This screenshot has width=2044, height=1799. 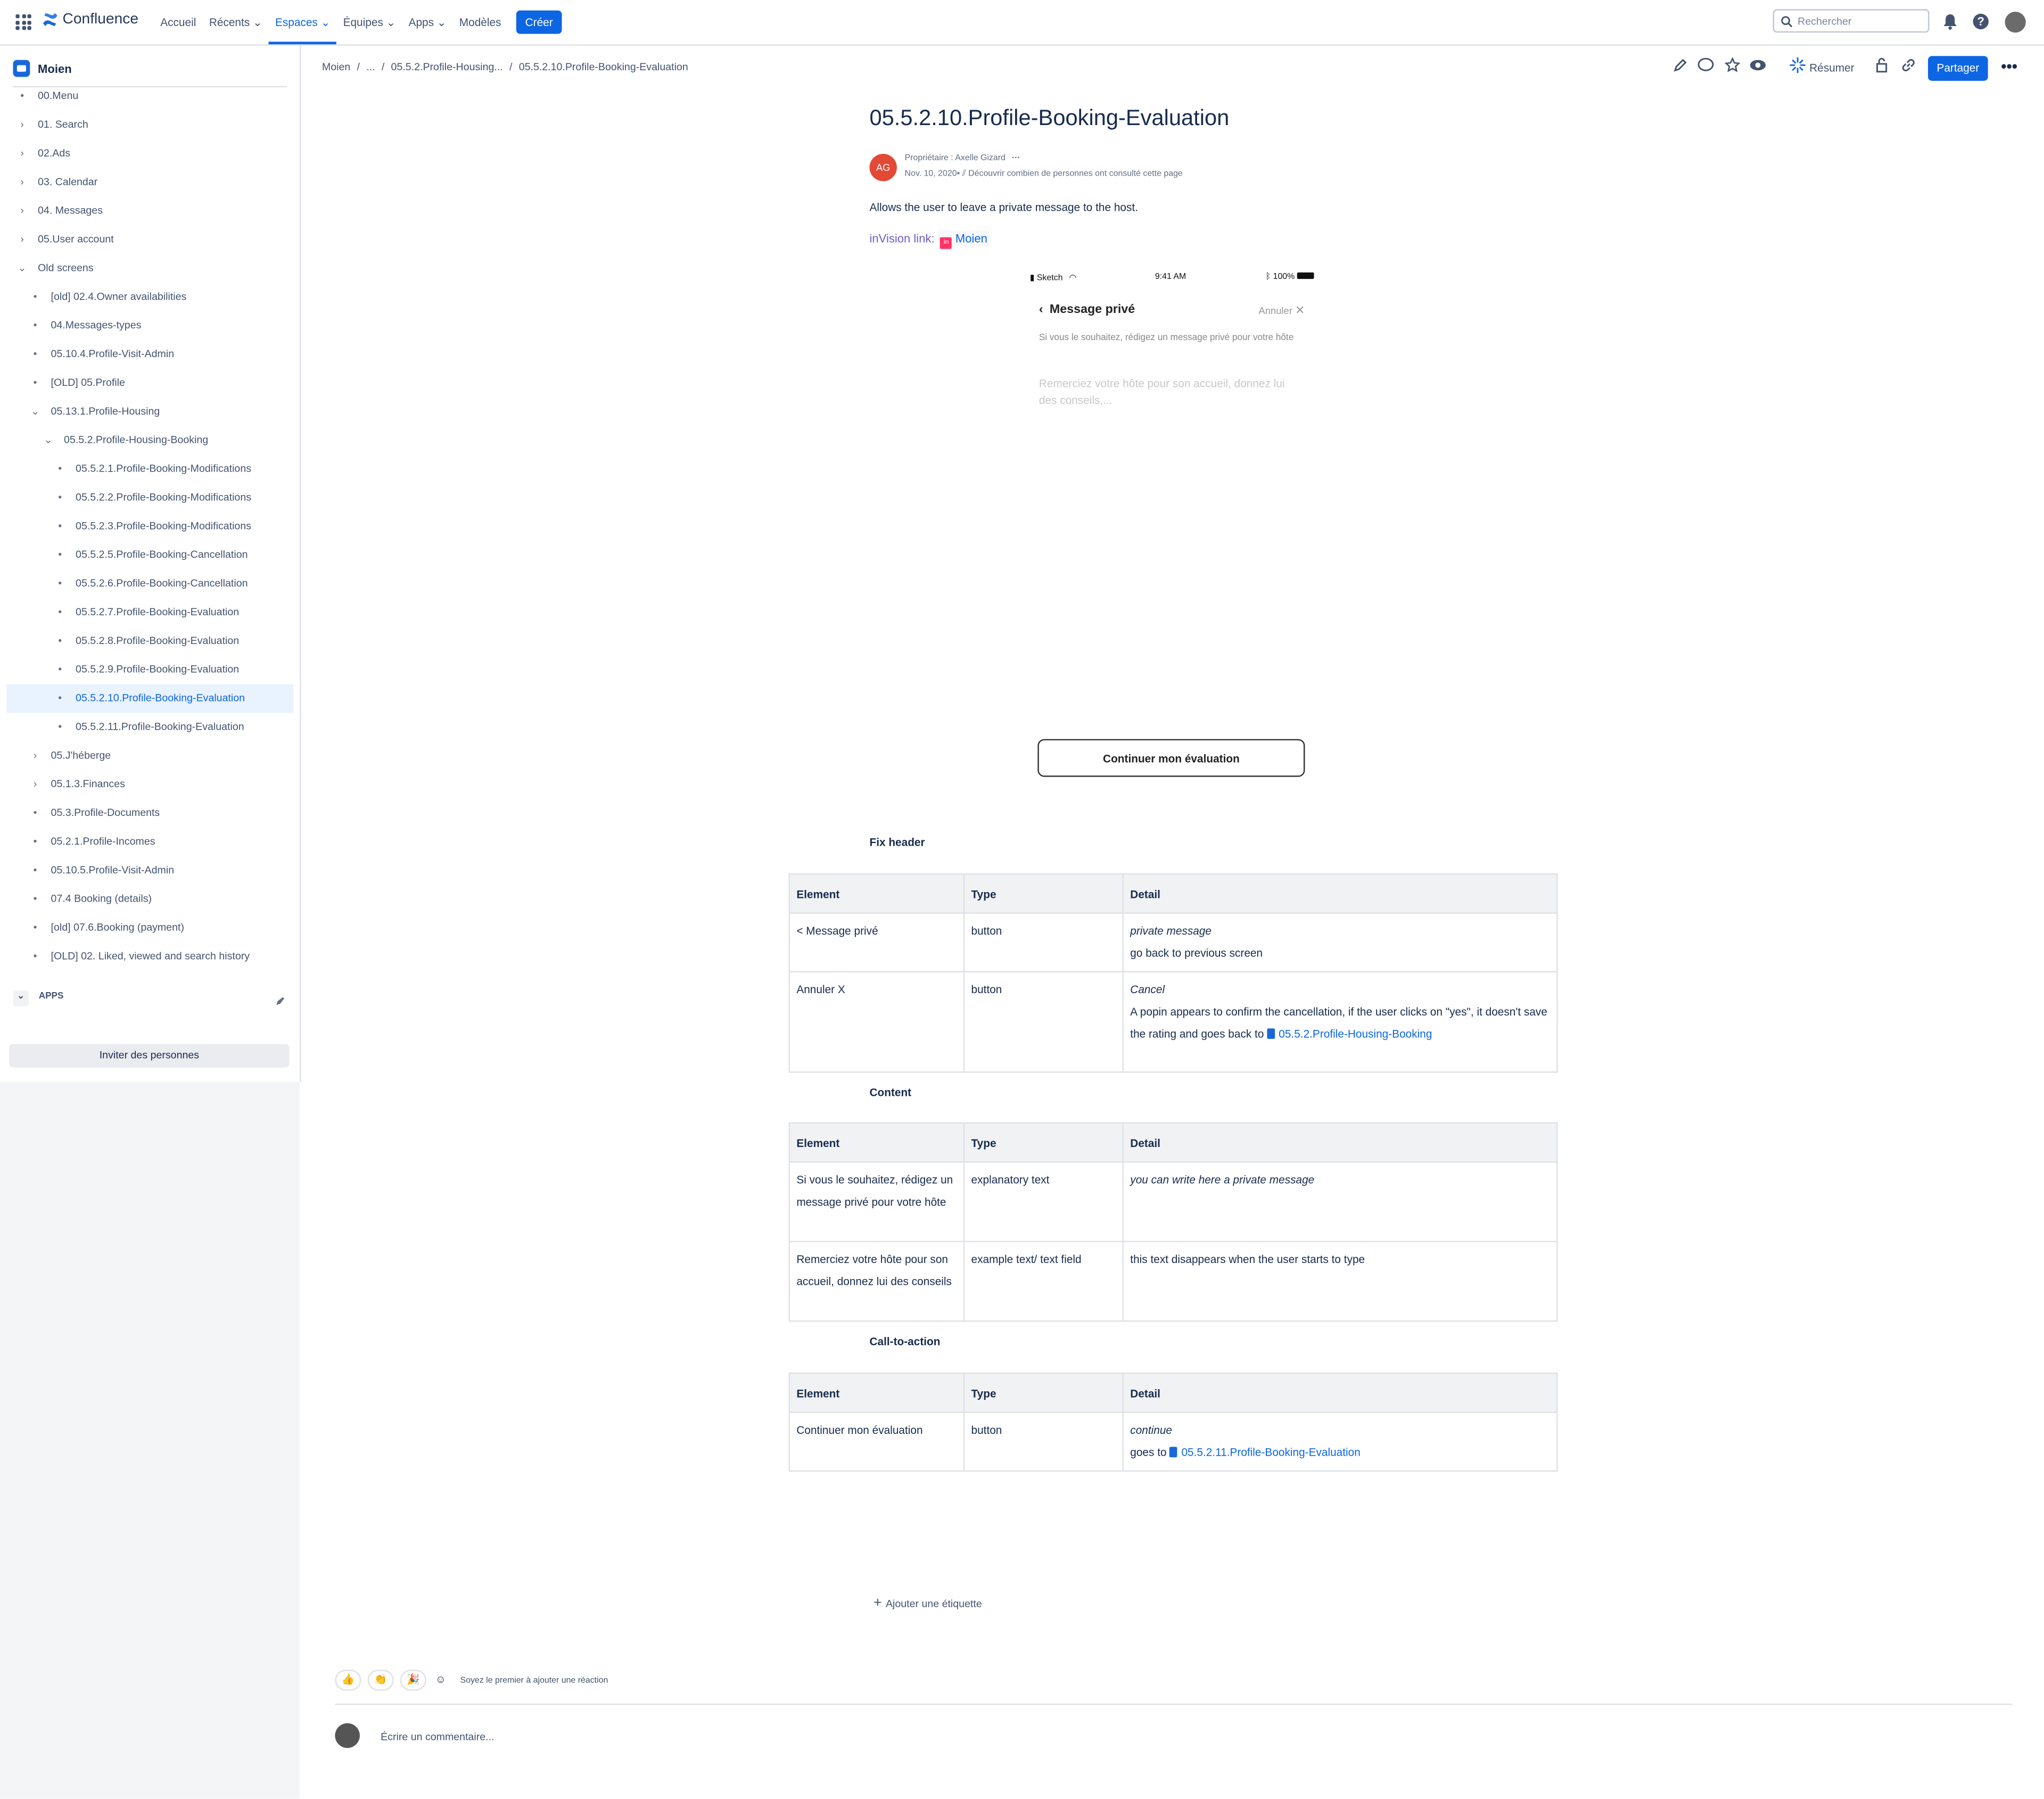 What do you see at coordinates (229, 22) in the screenshot?
I see `nav-recents-label: Récents` at bounding box center [229, 22].